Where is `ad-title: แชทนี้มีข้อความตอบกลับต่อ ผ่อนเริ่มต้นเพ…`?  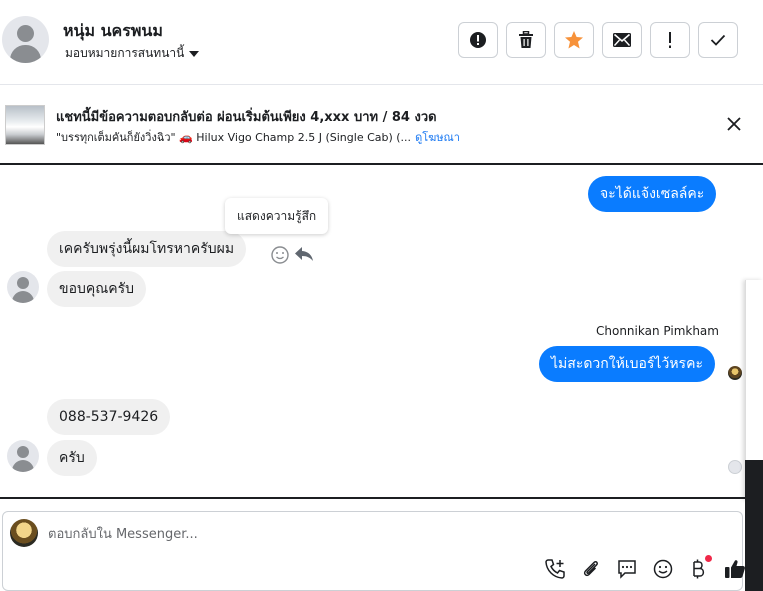
ad-title: แชทนี้มีข้อความตอบกลับต่อ ผ่อนเริ่มต้นเพ… is located at coordinates (246, 117).